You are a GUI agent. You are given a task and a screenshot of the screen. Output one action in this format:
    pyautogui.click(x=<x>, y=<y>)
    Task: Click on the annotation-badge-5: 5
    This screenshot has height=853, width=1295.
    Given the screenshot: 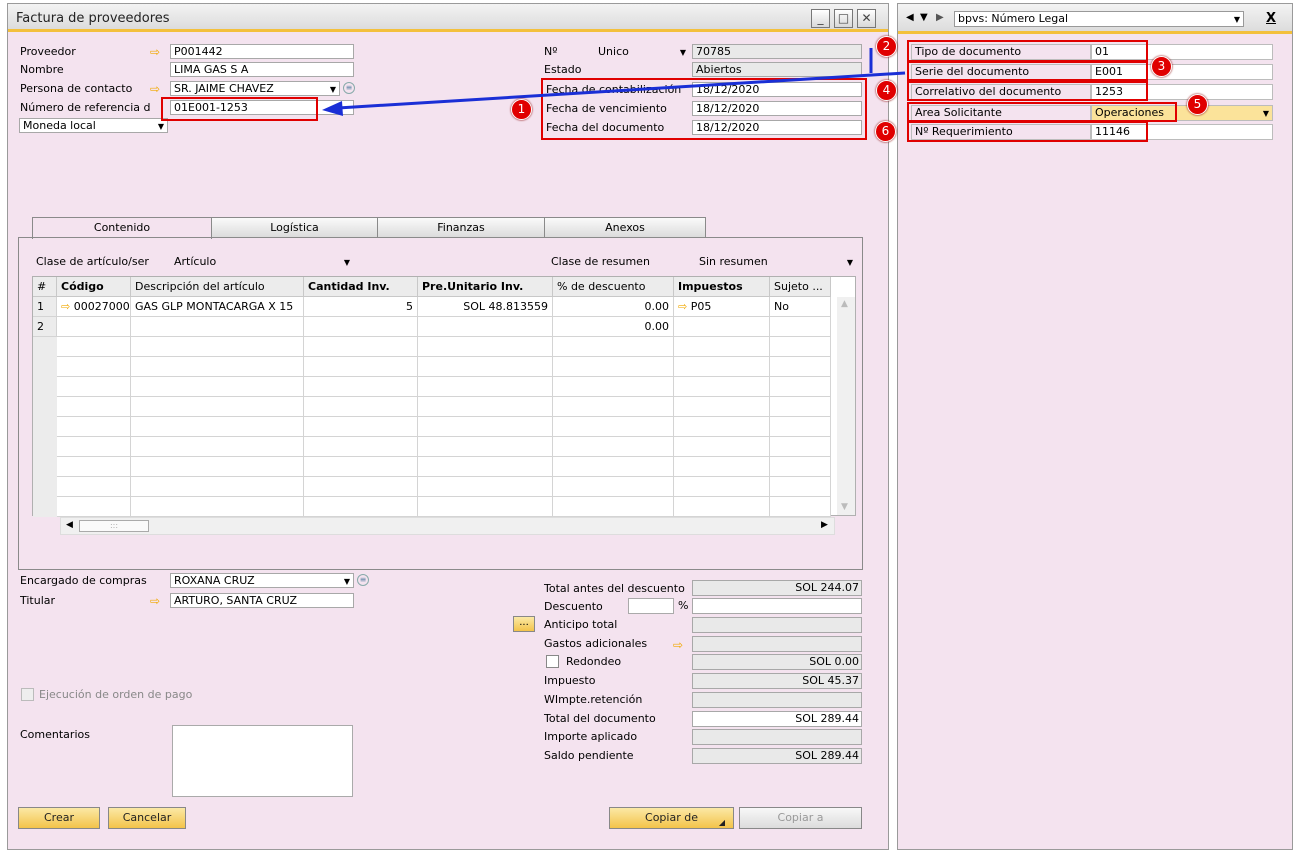 What is the action you would take?
    pyautogui.click(x=1197, y=104)
    